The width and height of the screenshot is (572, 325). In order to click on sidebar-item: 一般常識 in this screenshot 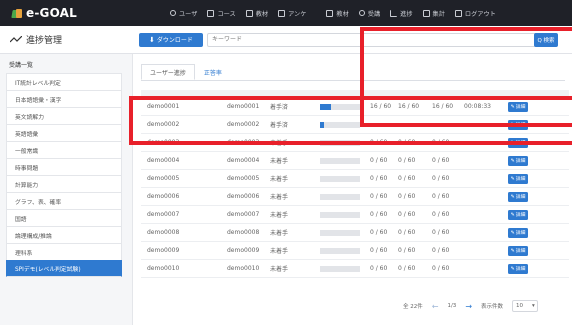, I will do `click(64, 149)`.